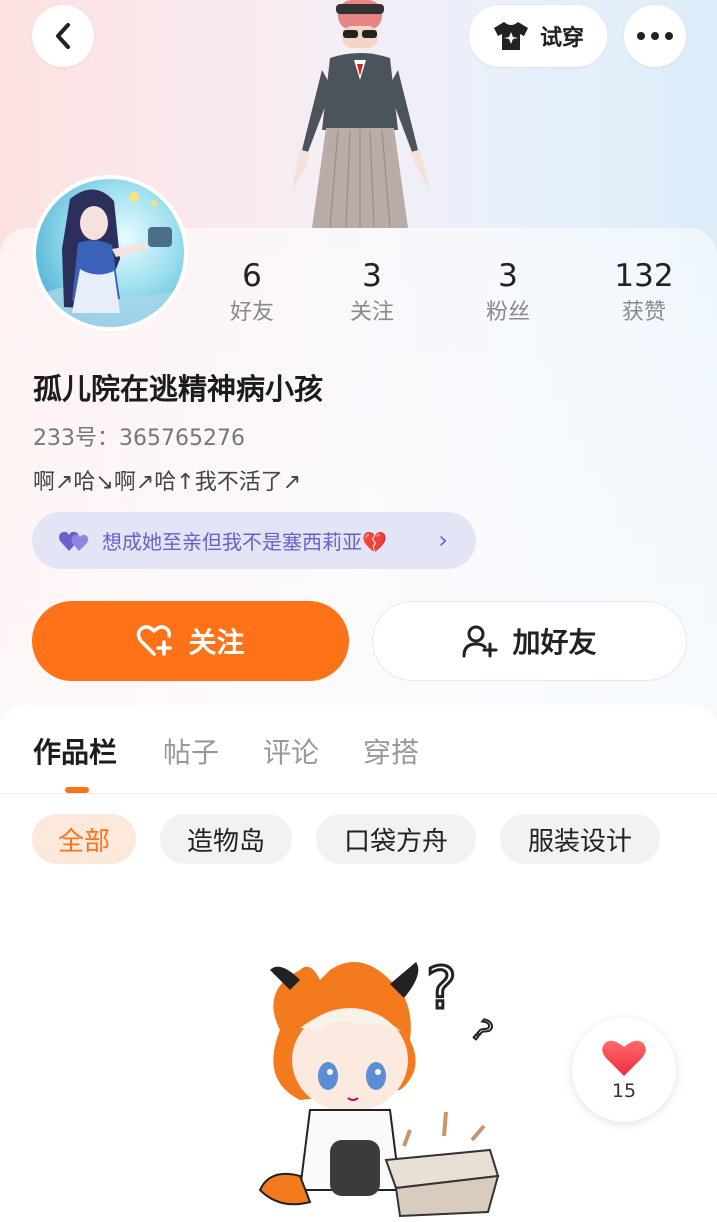 This screenshot has height=1222, width=717. Describe the element at coordinates (624, 1091) in the screenshot. I see `like-count: 15` at that location.